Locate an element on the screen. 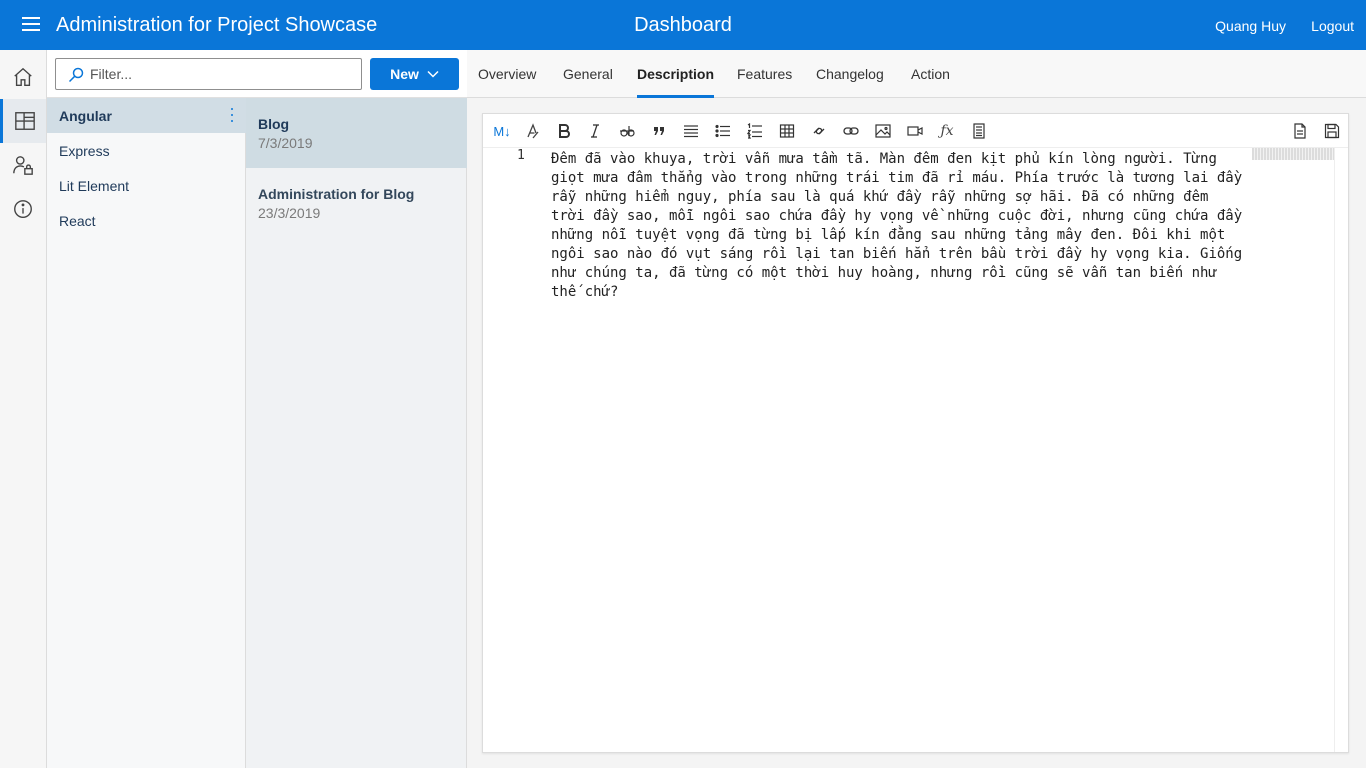 This screenshot has width=1366, height=768. editor-scrollbar is located at coordinates (1341, 450).